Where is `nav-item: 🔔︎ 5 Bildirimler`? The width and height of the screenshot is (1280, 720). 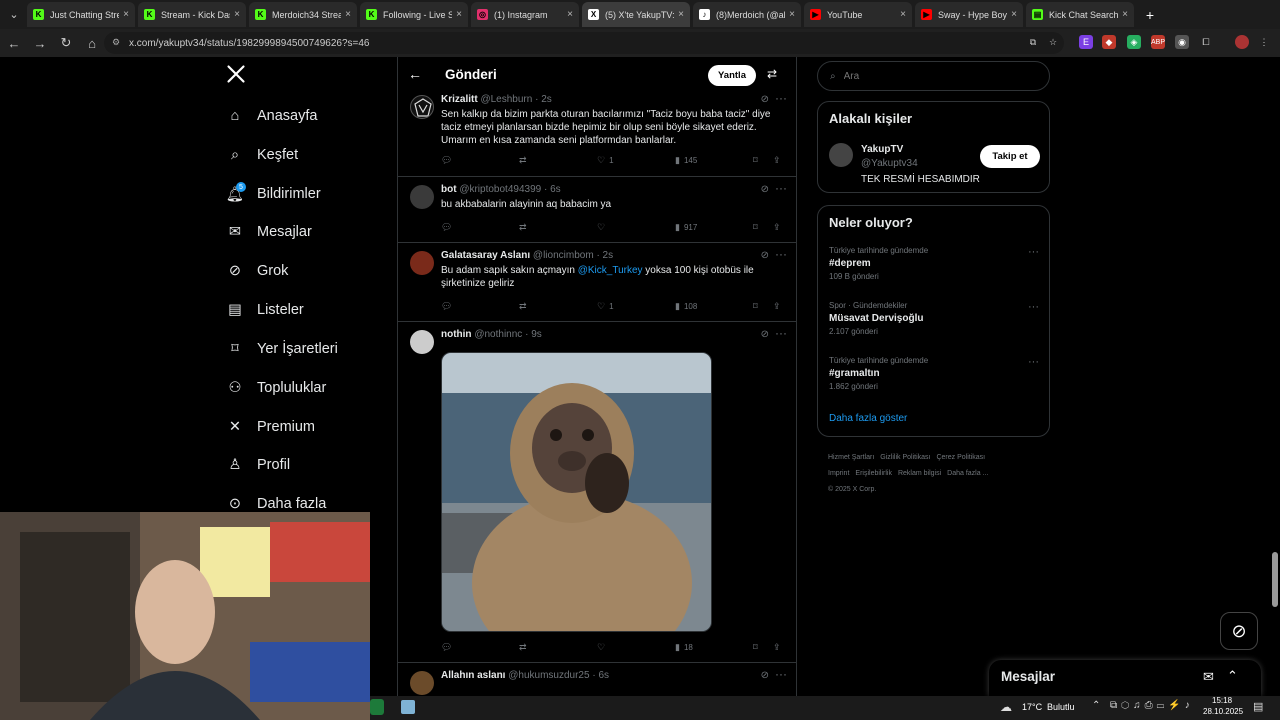 nav-item: 🔔︎ 5 Bildirimler is located at coordinates (273, 194).